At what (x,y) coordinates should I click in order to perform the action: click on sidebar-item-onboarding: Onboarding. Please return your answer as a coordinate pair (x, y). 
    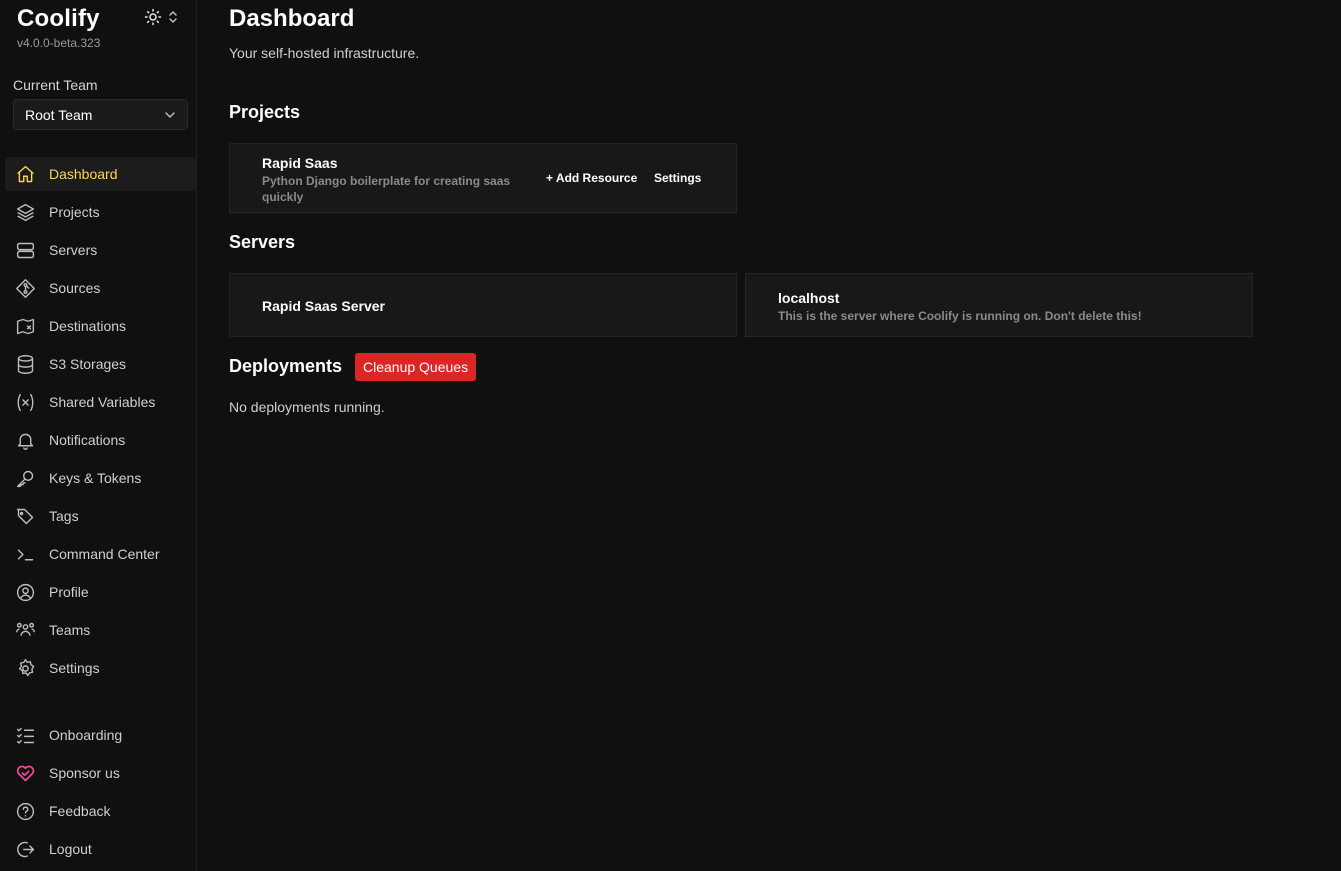
    Looking at the image, I should click on (100, 735).